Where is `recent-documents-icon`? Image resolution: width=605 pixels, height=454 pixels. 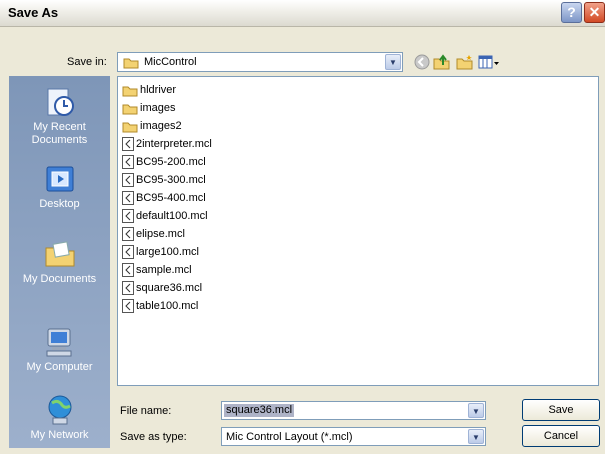 recent-documents-icon is located at coordinates (60, 102).